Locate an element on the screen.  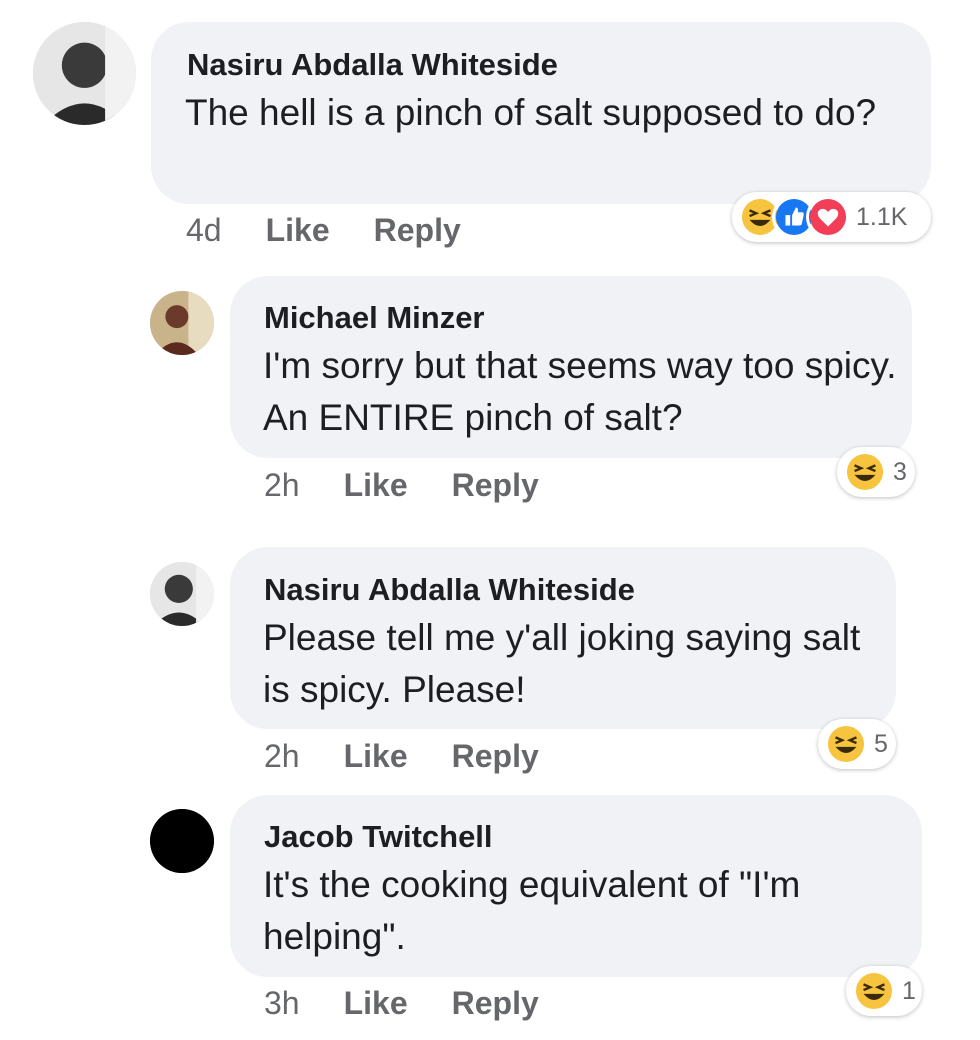
comment-author: Jacob Twitchell is located at coordinates (378, 837).